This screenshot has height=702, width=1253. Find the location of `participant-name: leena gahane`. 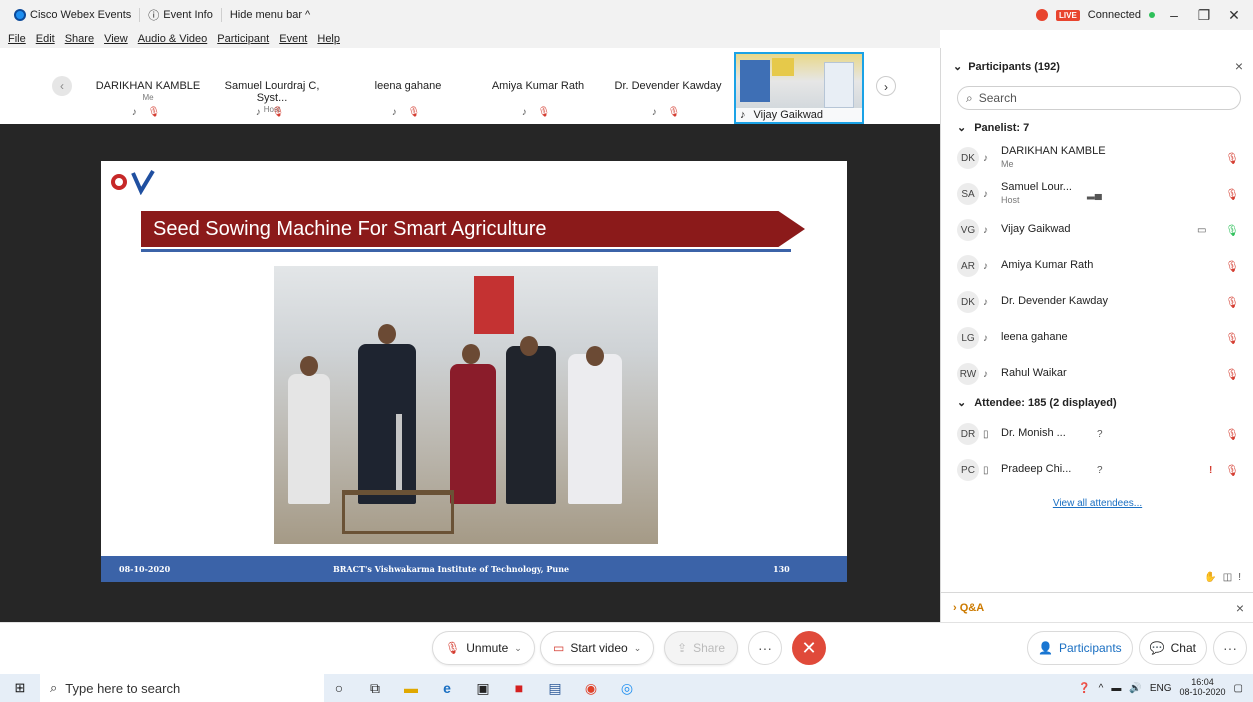

participant-name: leena gahane is located at coordinates (1034, 337).